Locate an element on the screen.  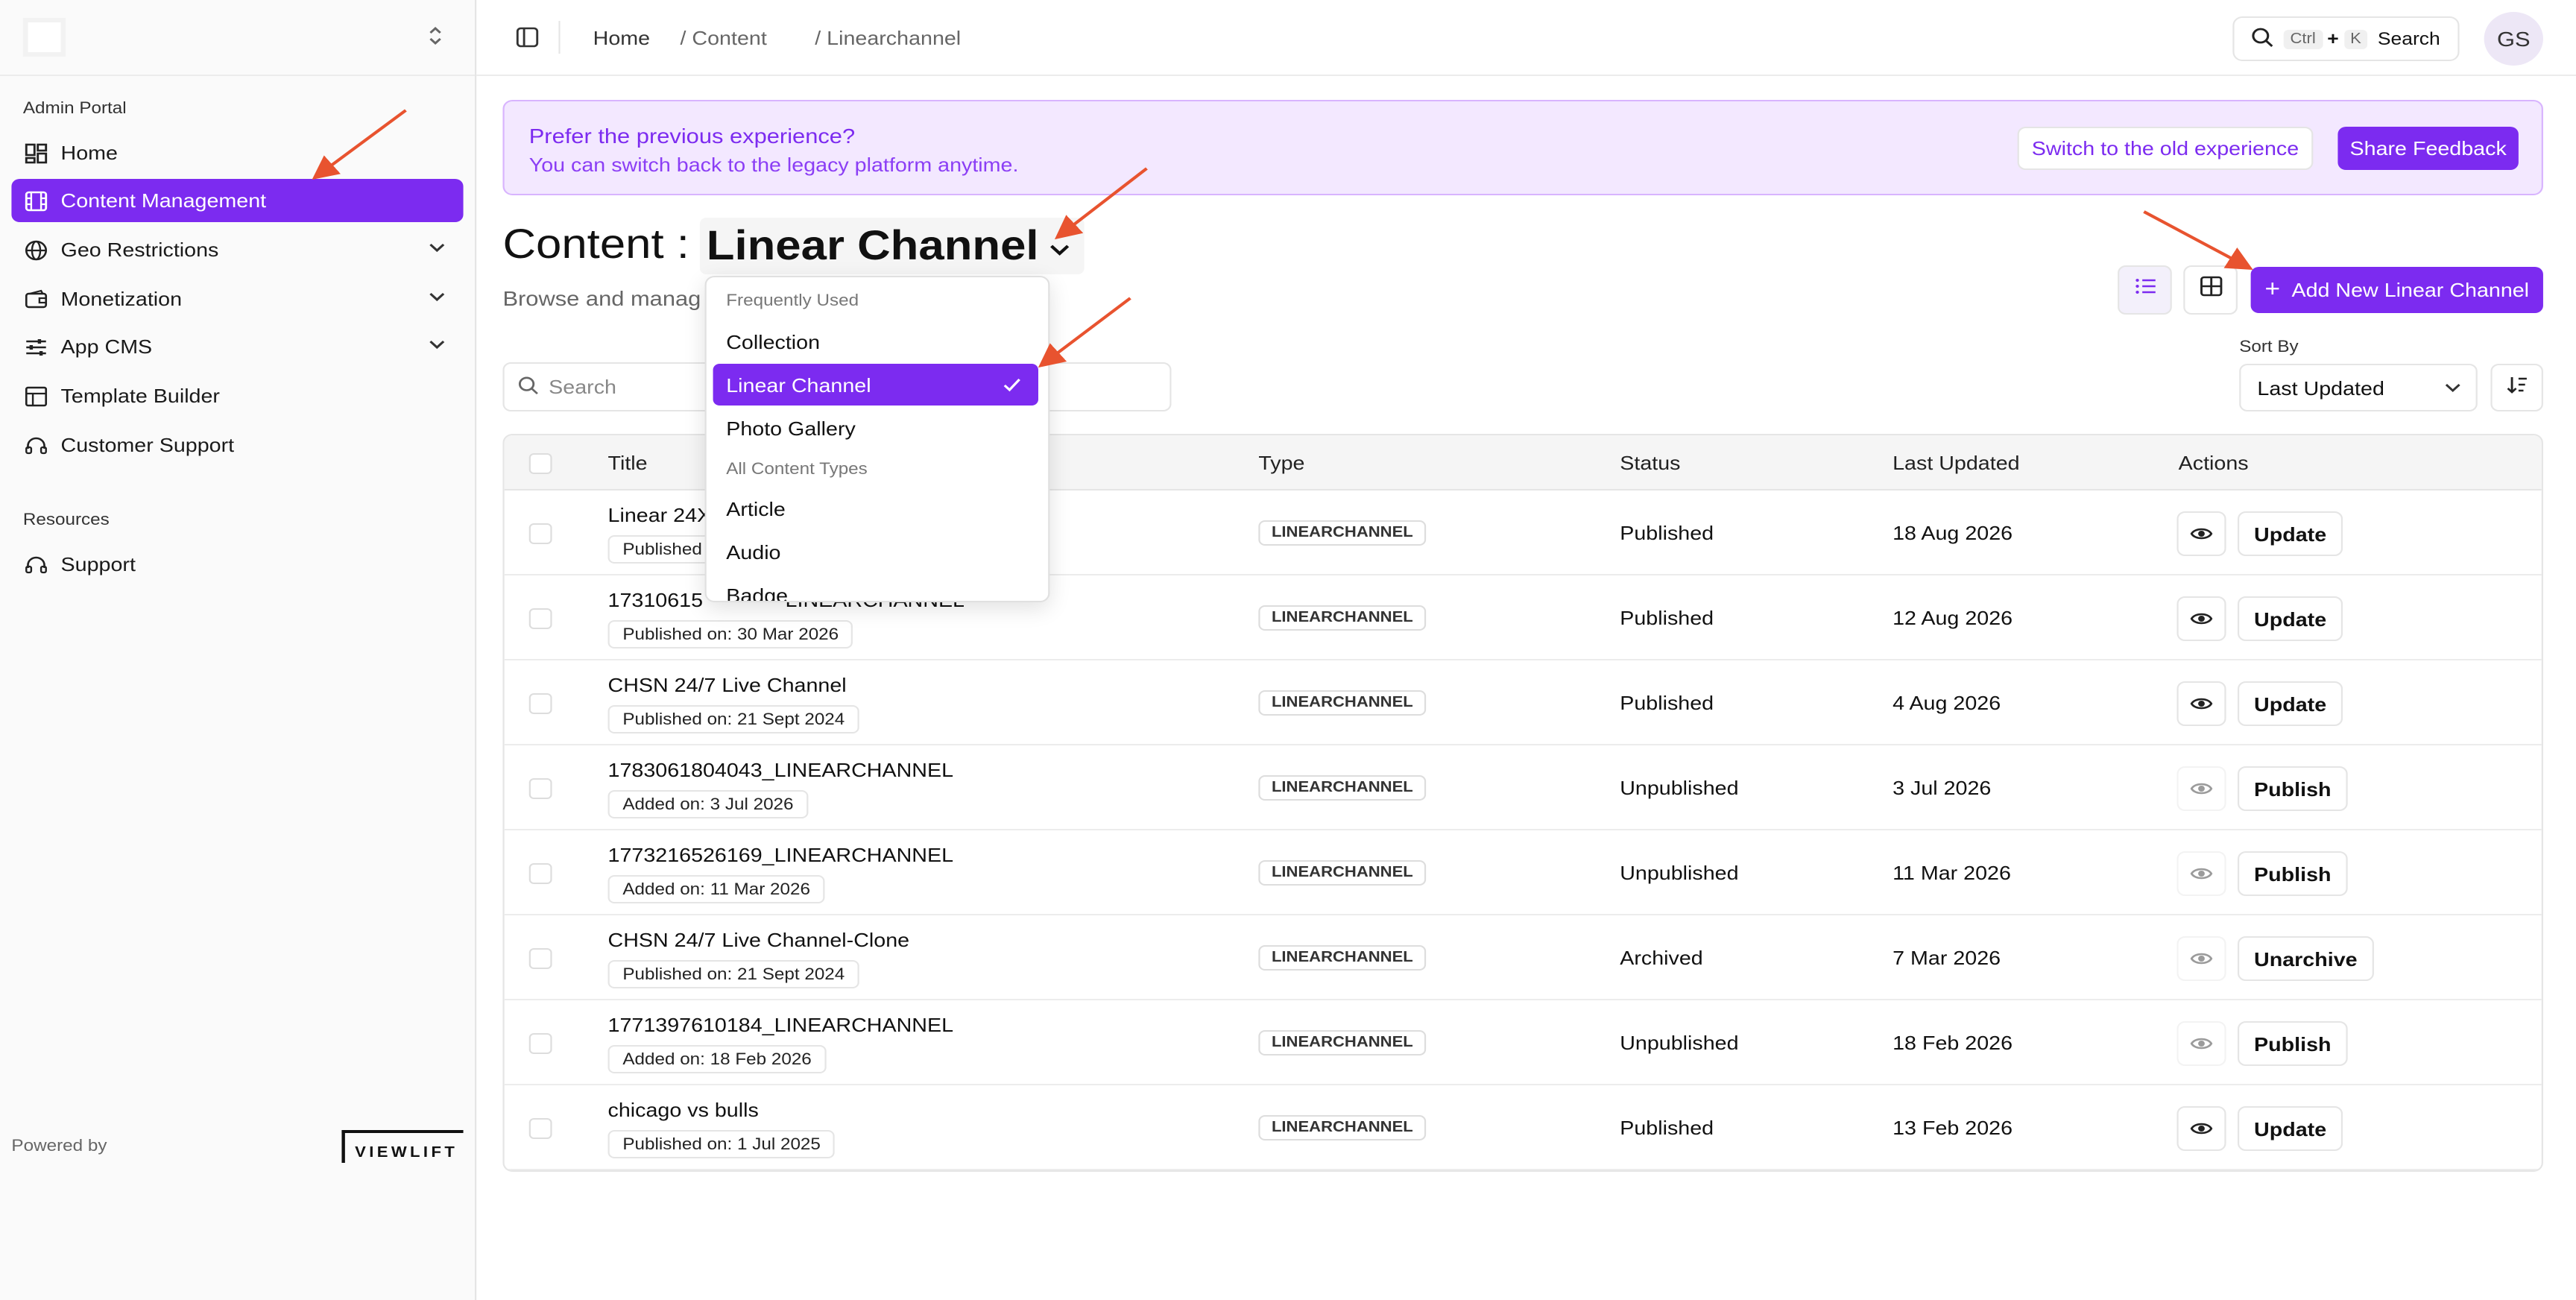
global-search-button: Ctrl + K Search is located at coordinates (2346, 38).